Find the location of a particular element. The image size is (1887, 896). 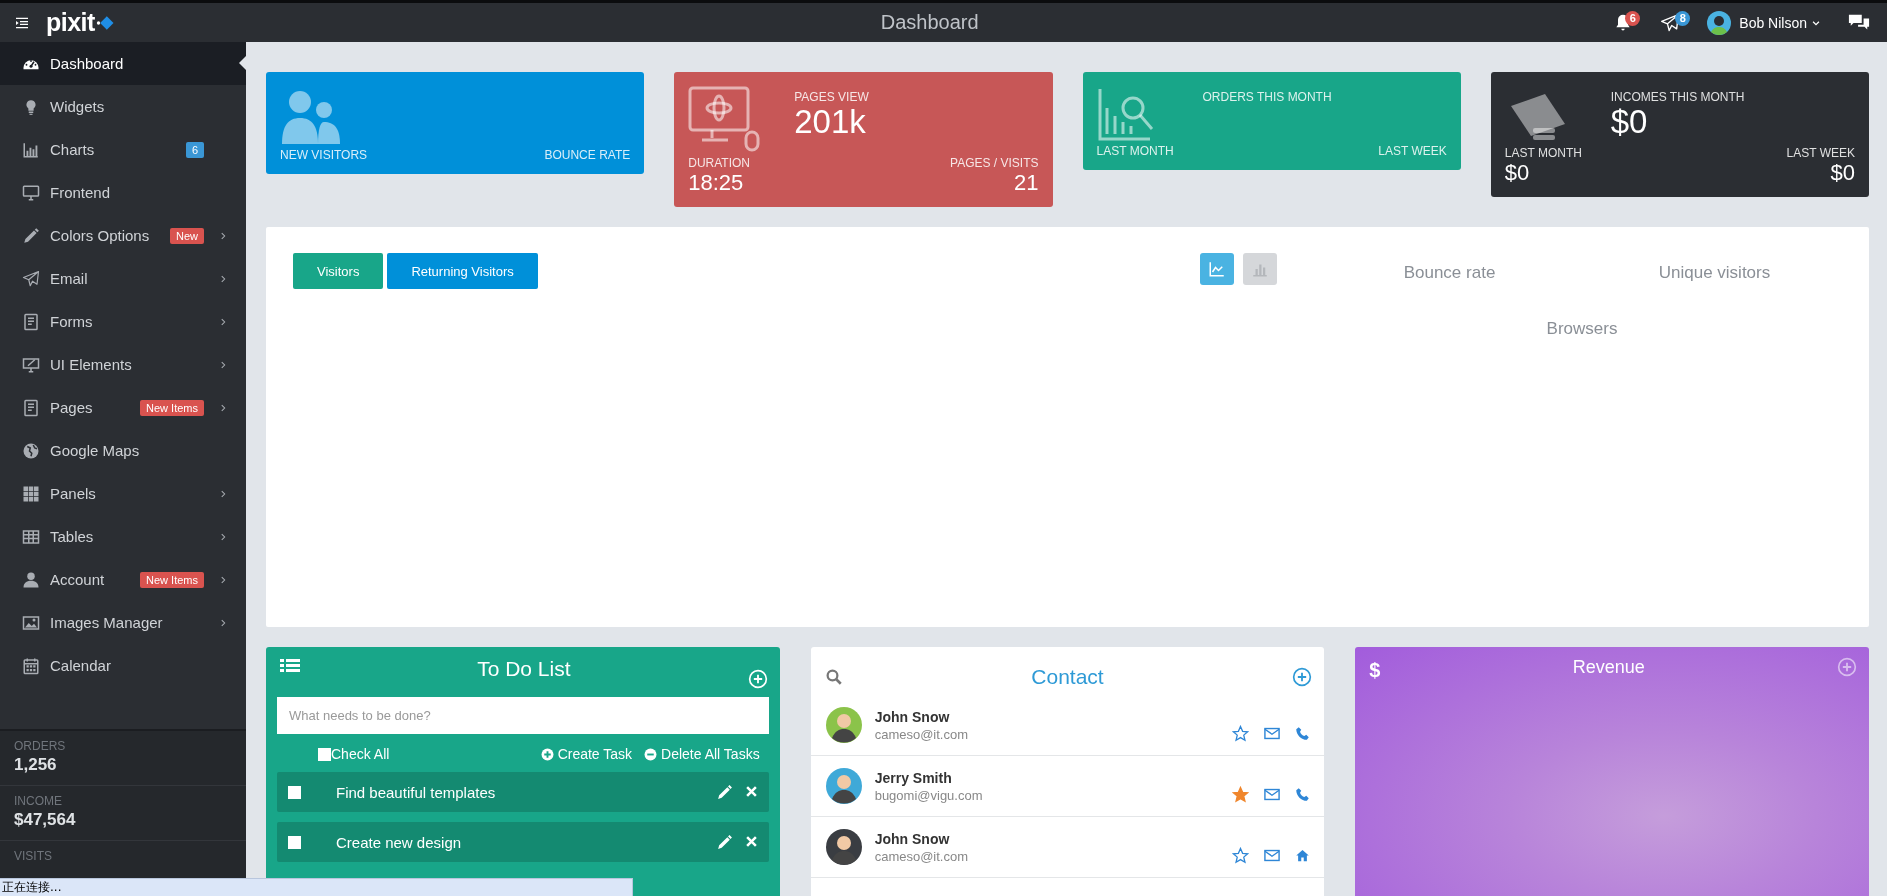

stat-label: INCOME is located at coordinates (38, 801).